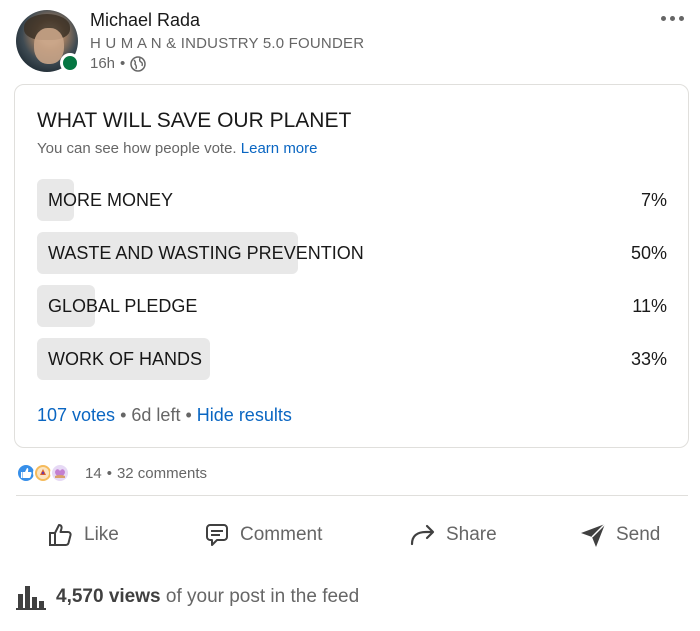 This screenshot has width=700, height=631. I want to click on poll-option-label: MORE MONEY, so click(111, 200).